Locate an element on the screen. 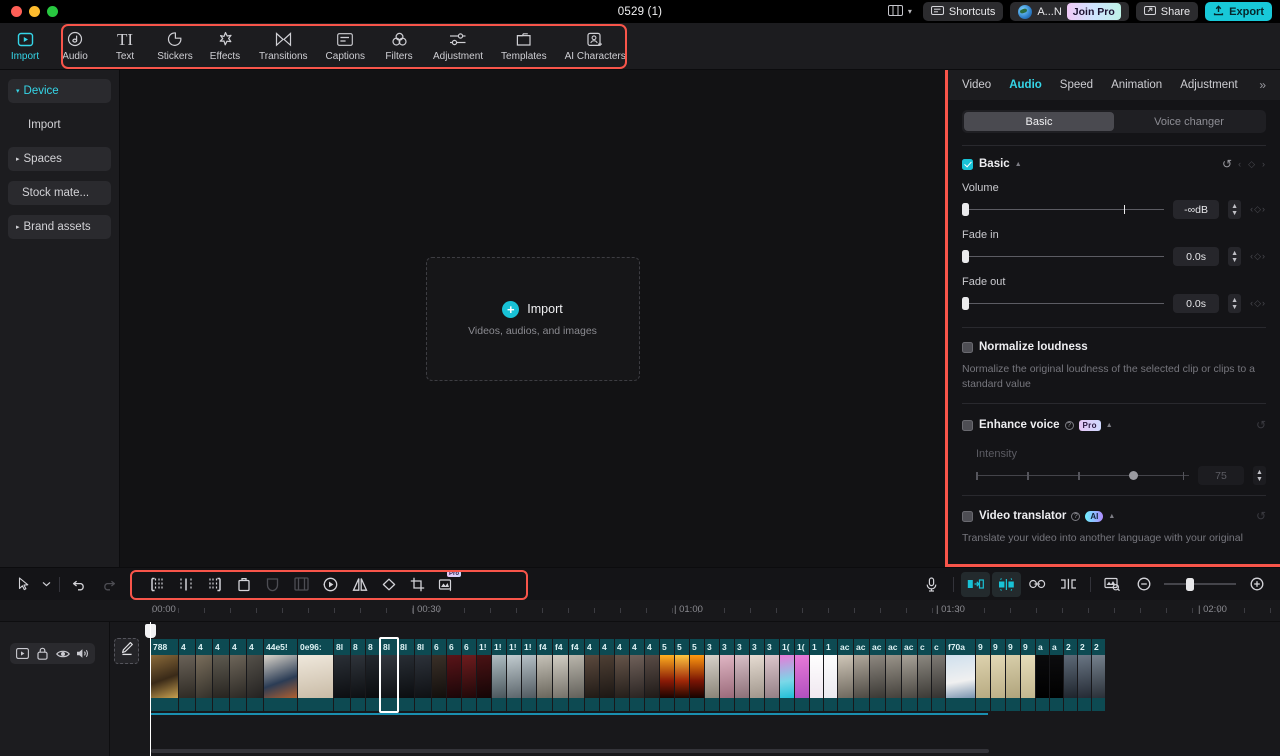 This screenshot has height=756, width=1280. add-to-track-icon is located at coordinates (975, 584).